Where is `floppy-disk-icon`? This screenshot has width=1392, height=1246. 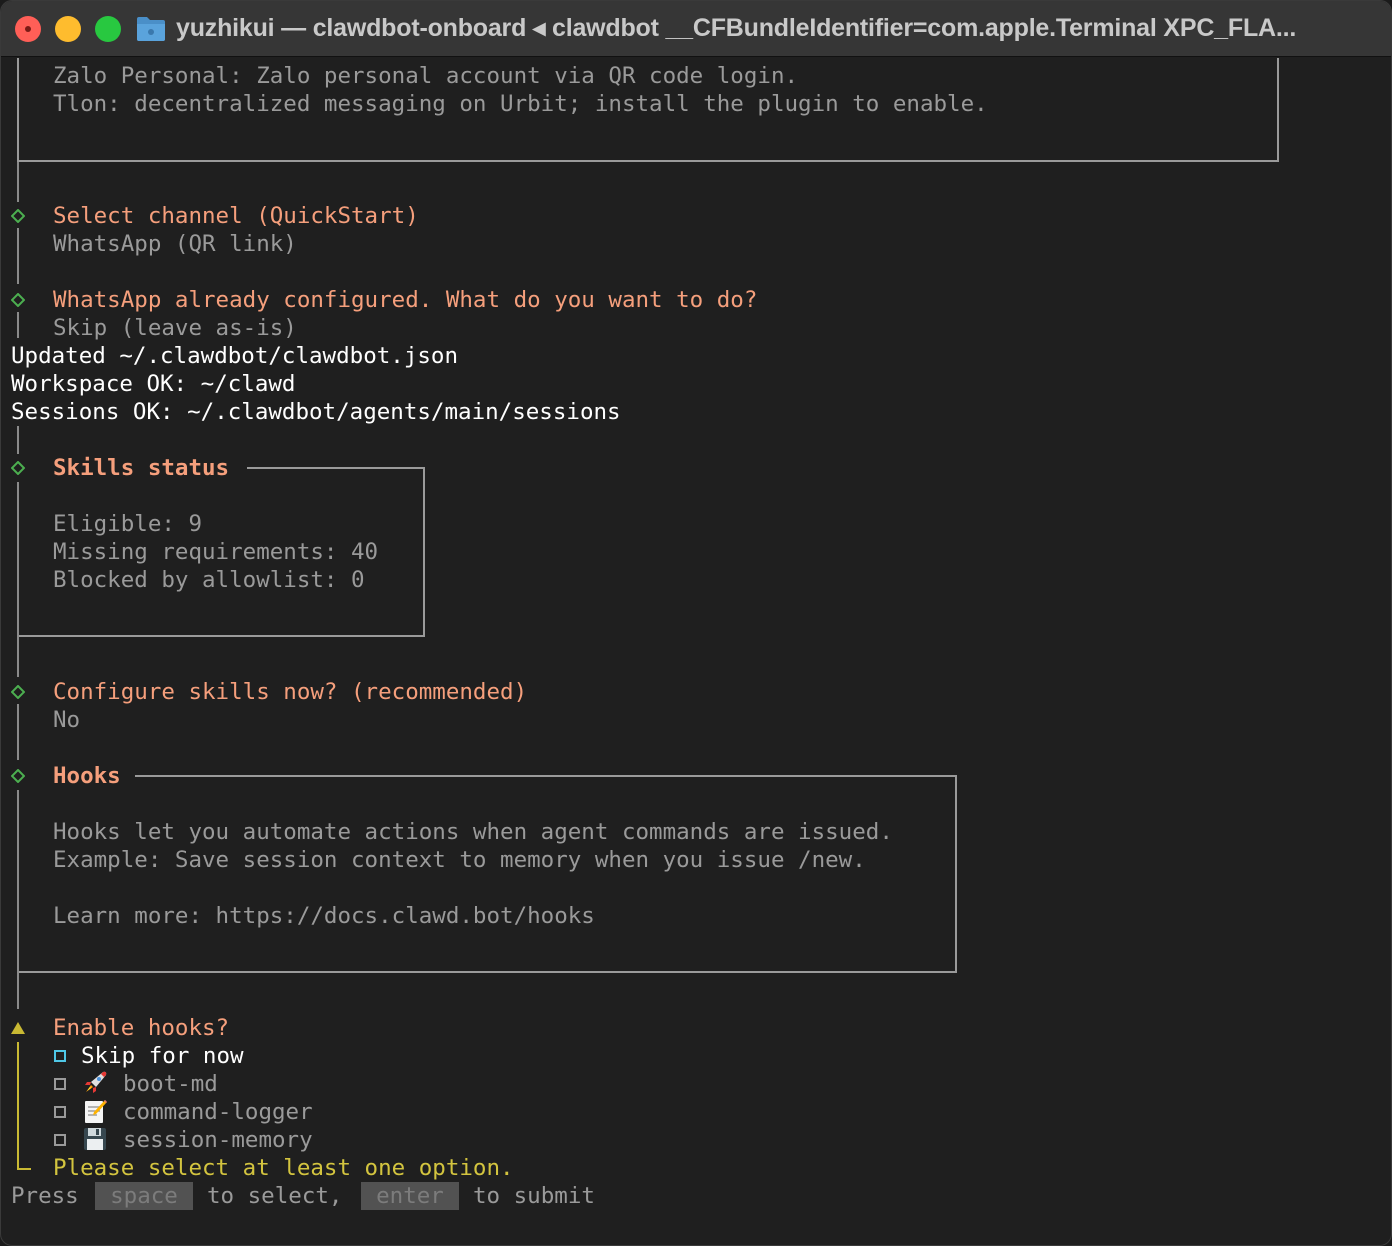
floppy-disk-icon is located at coordinates (95, 1139).